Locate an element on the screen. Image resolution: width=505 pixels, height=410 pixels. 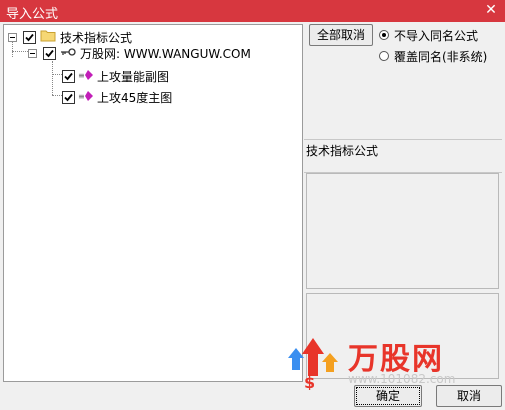
brand-logo: $ 万股网 www.101082.com is located at coordinates (386, 359).